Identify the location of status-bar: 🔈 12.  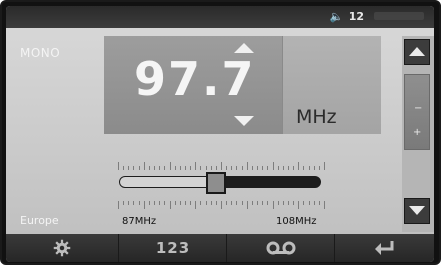
(220, 17).